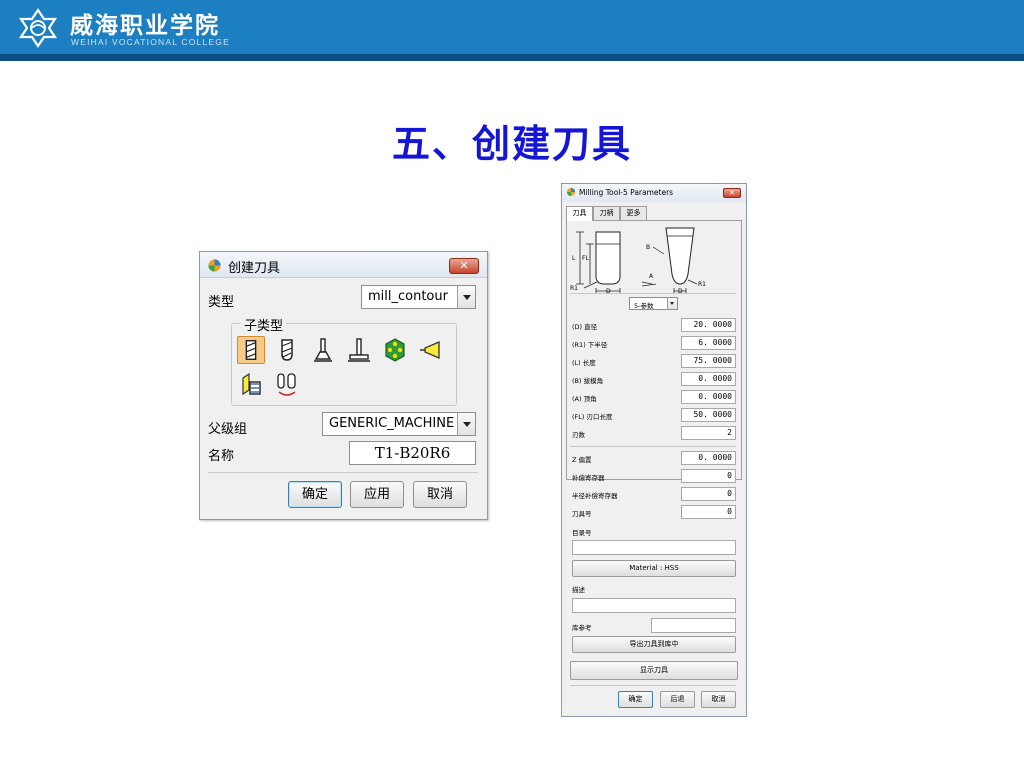 This screenshot has height=768, width=1024. I want to click on thread-mill-icon, so click(251, 384).